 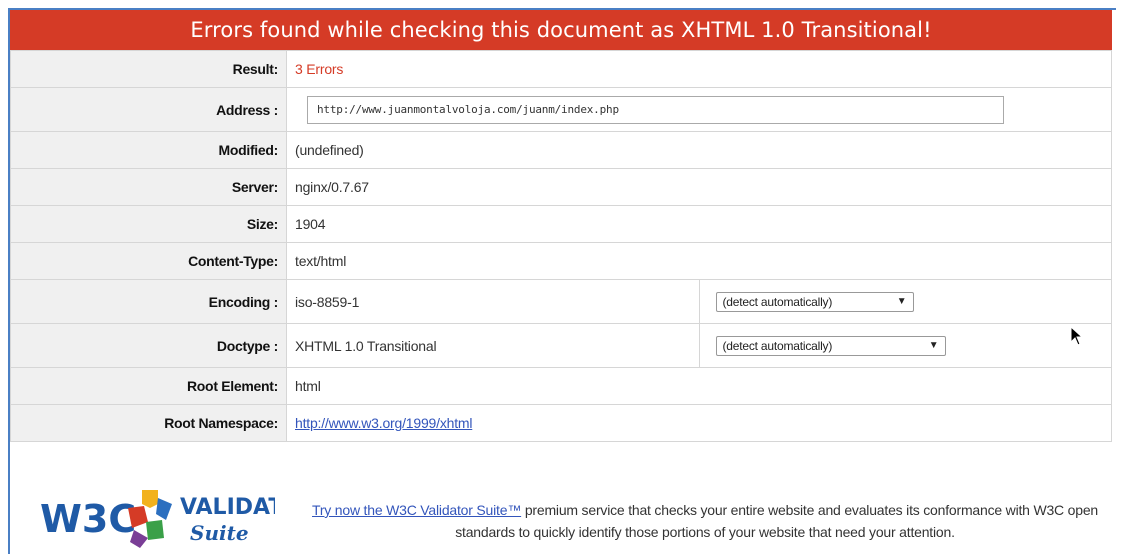 I want to click on table-row: Server: nginx/0.7.67, so click(x=561, y=187).